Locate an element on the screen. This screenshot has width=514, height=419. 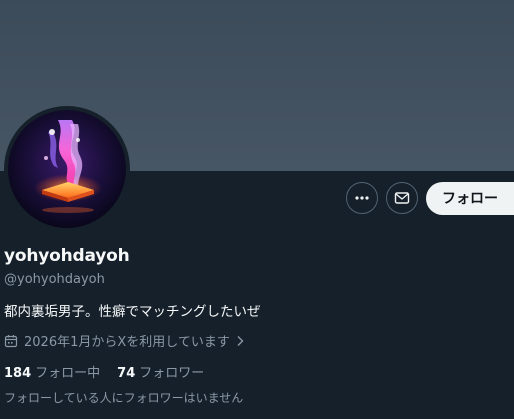
calendar-icon is located at coordinates (11, 340).